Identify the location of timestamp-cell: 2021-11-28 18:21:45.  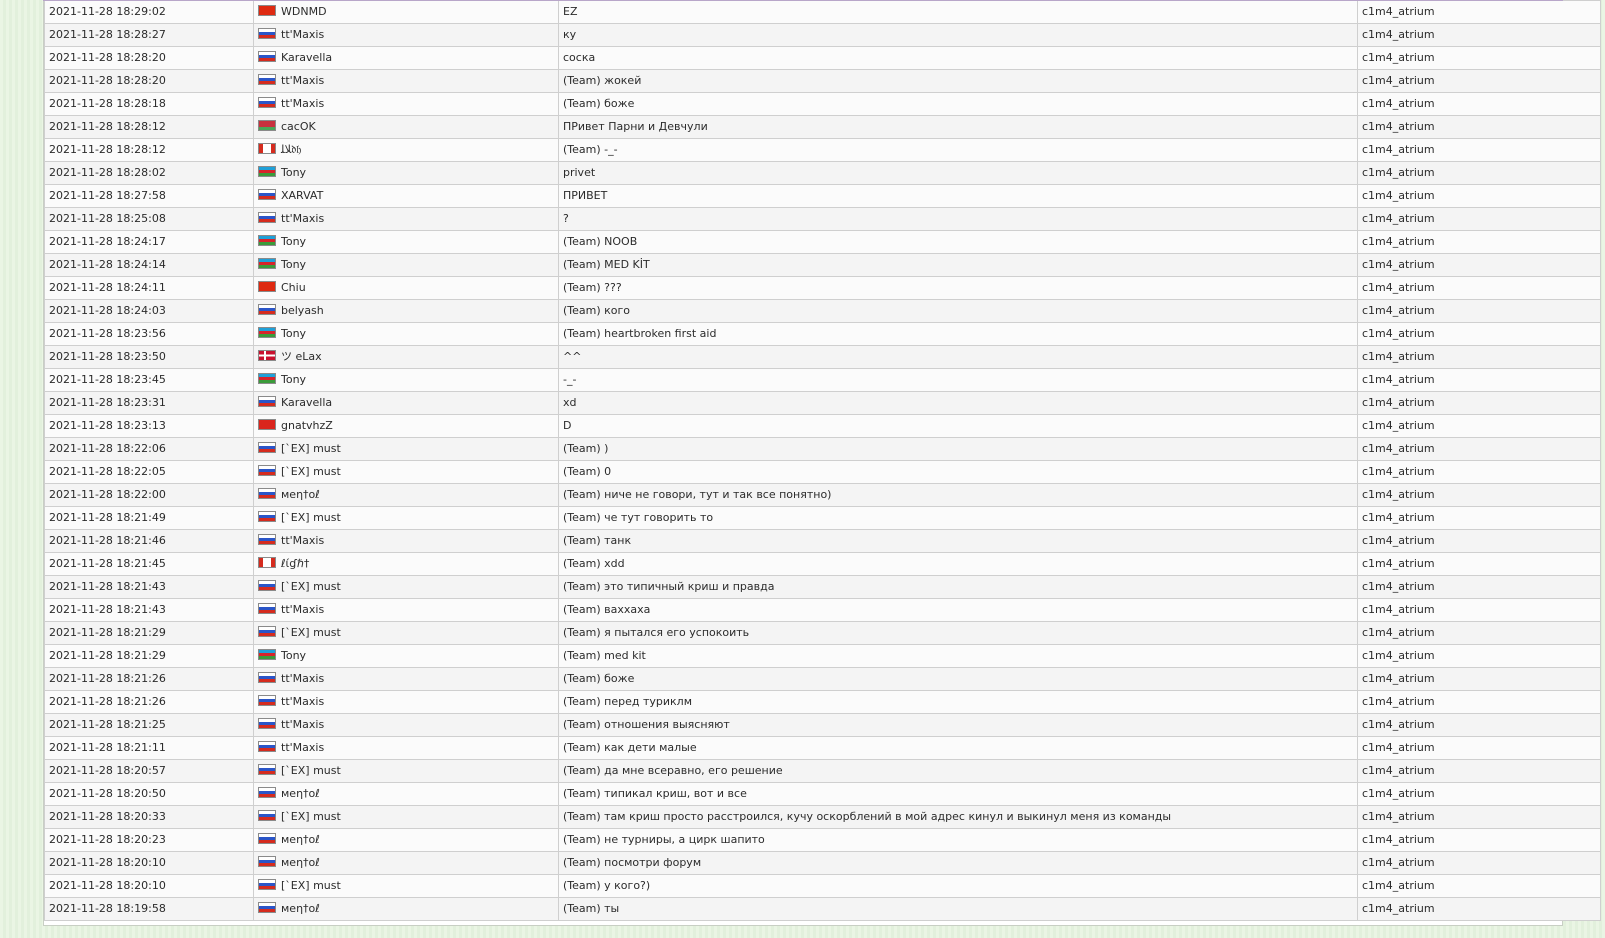
(149, 564).